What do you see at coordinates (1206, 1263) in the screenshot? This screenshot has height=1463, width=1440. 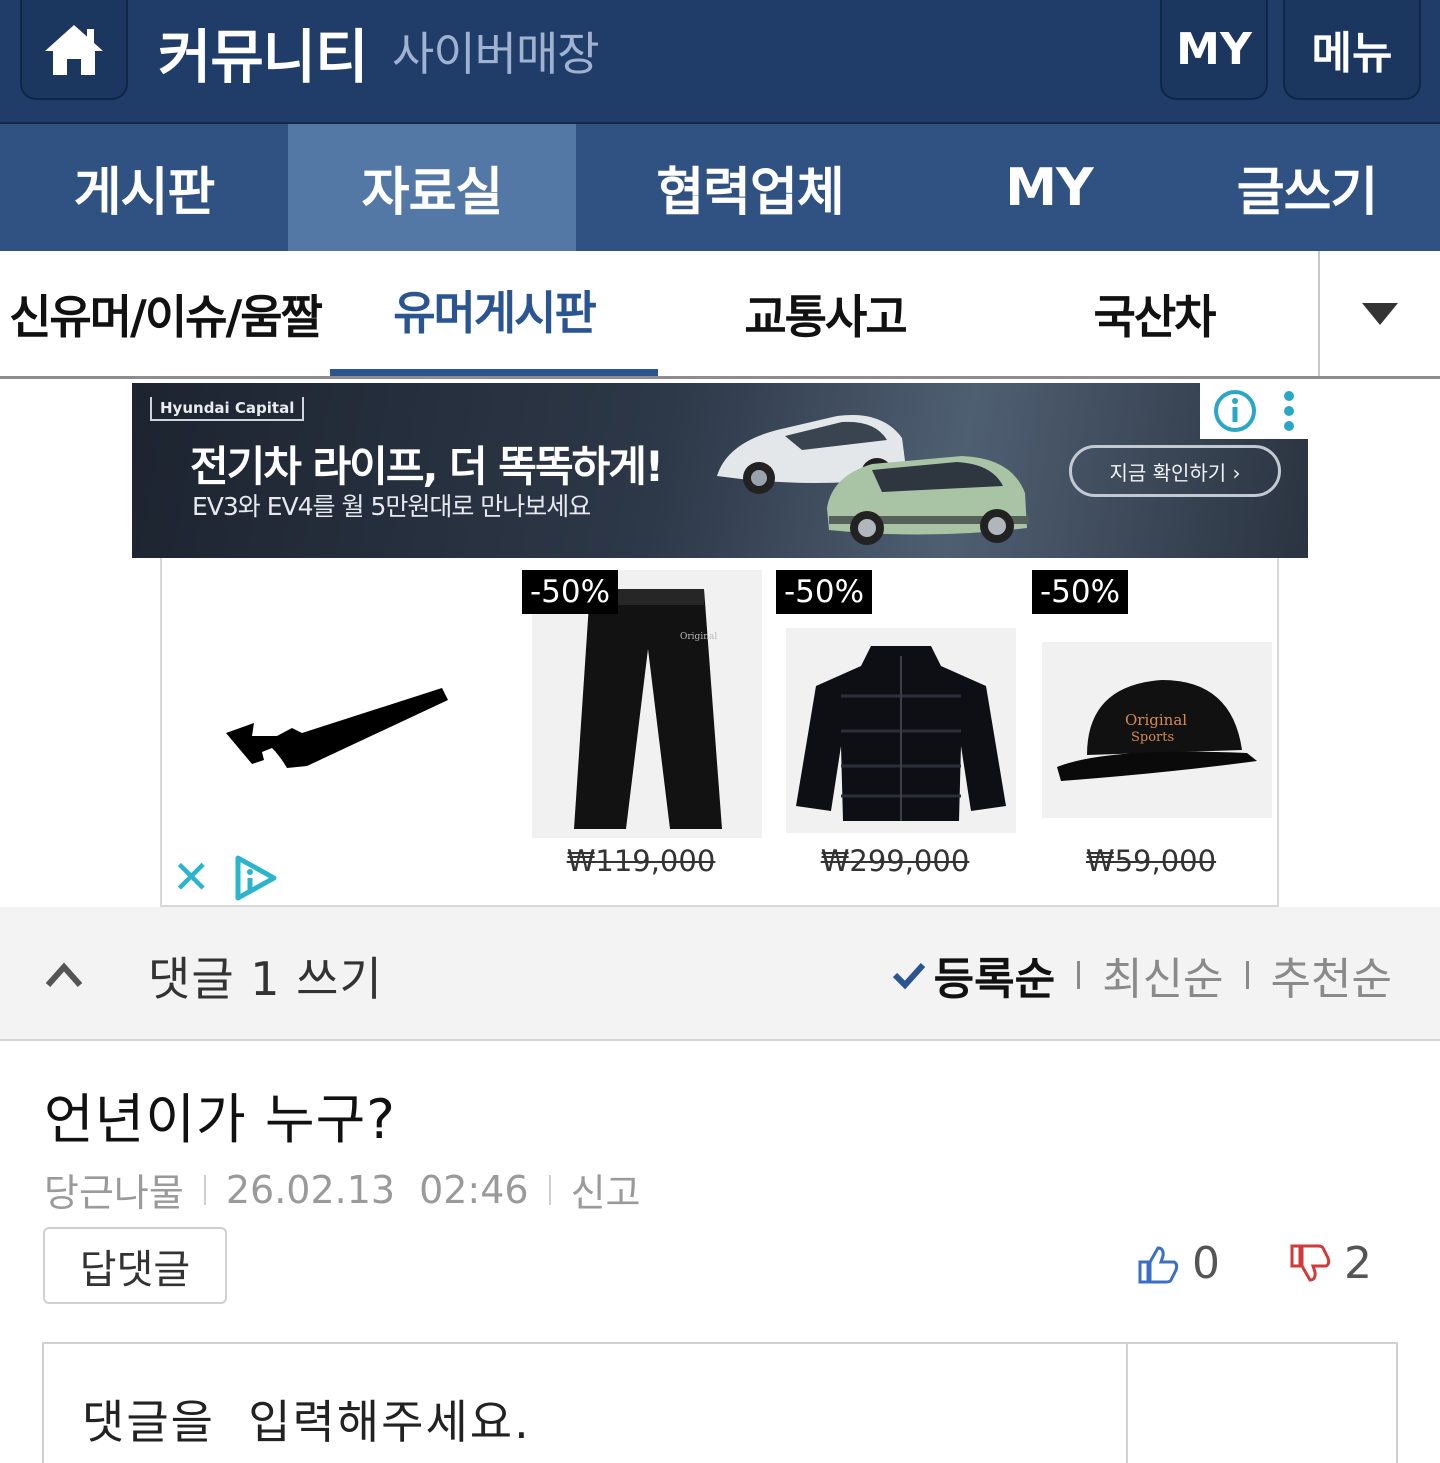 I see `like-count: 0` at bounding box center [1206, 1263].